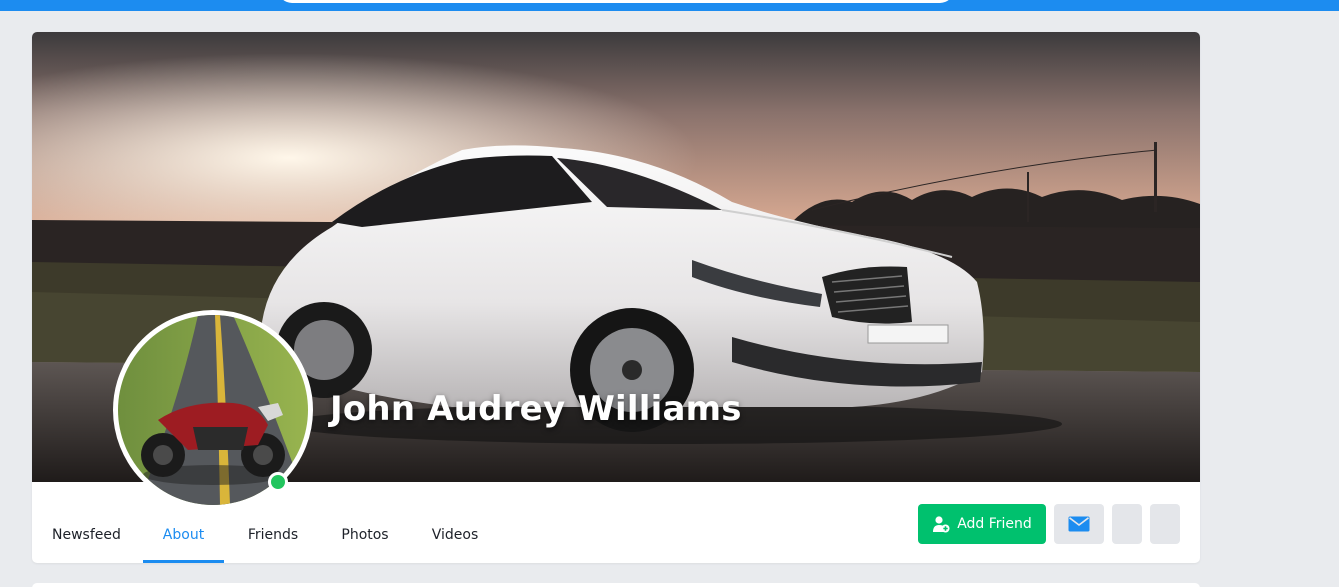 This screenshot has width=1339, height=587. I want to click on add-friend-button: Add Friend, so click(982, 524).